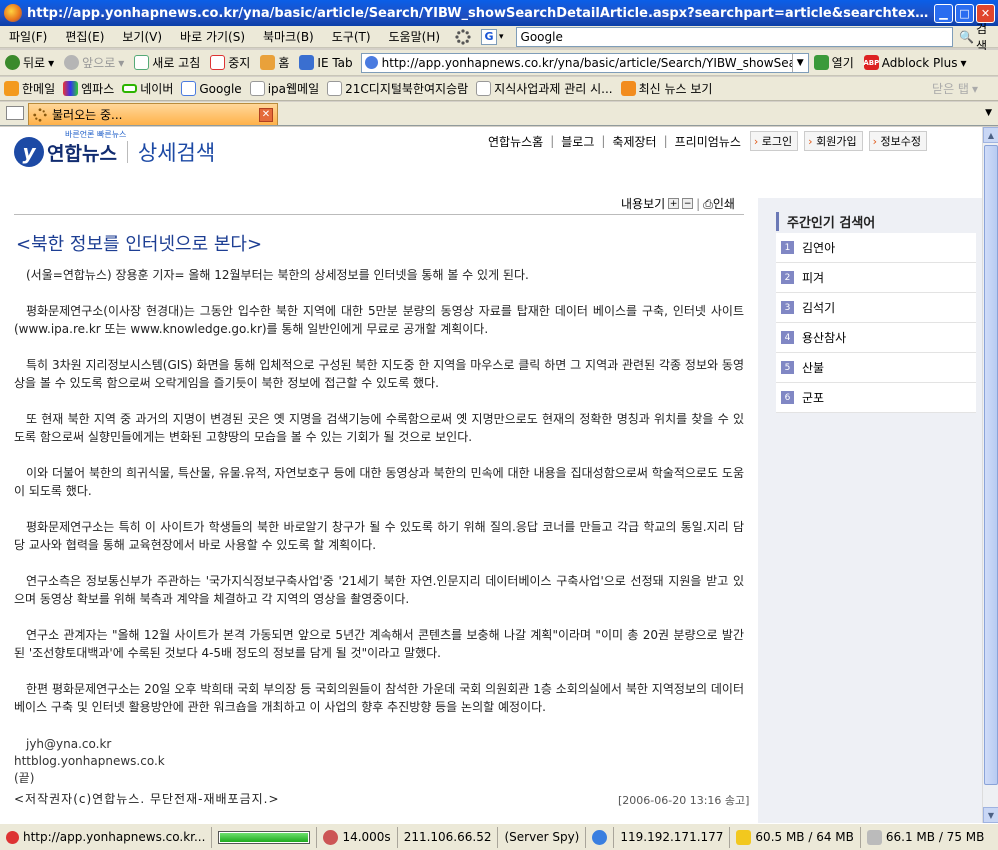 The width and height of the screenshot is (998, 850). I want to click on adblock-label: Adblock Plus, so click(919, 62).